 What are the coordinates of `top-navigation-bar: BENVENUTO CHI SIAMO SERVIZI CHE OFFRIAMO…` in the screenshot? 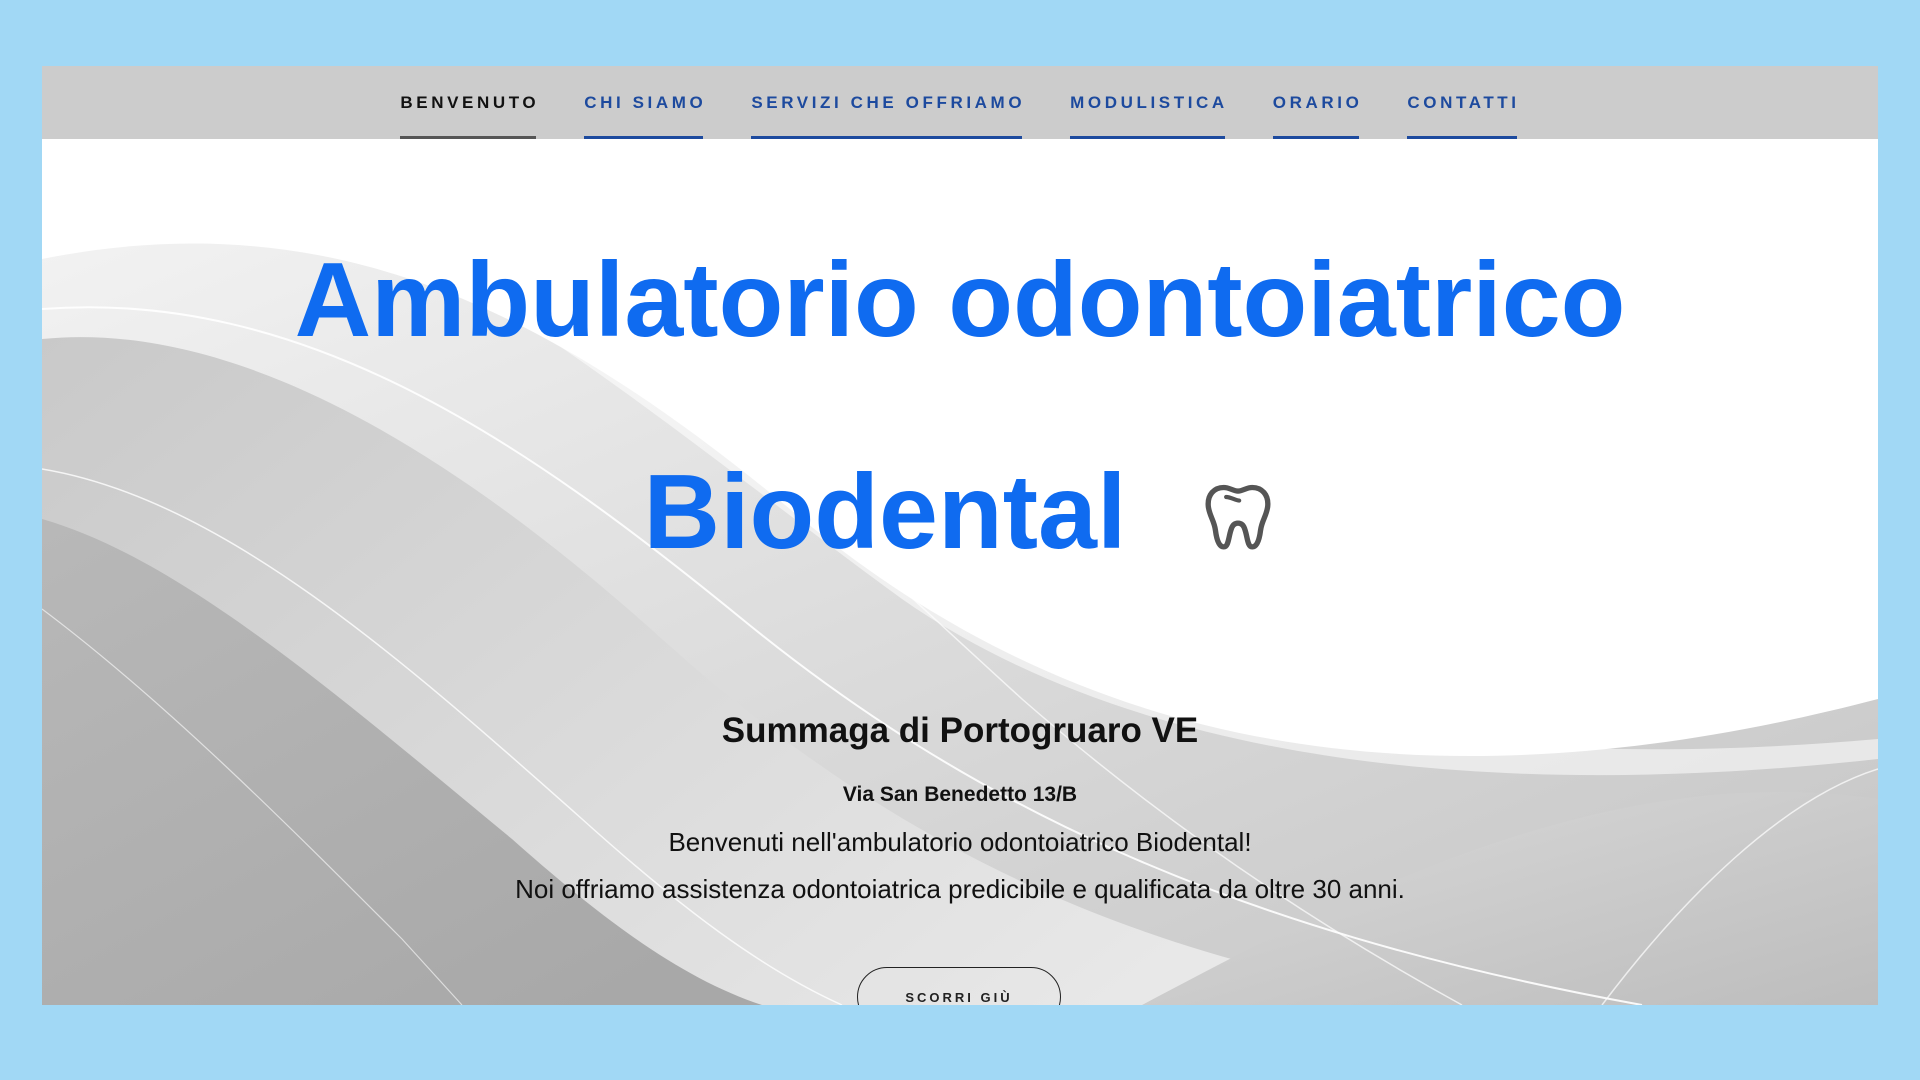 It's located at (960, 102).